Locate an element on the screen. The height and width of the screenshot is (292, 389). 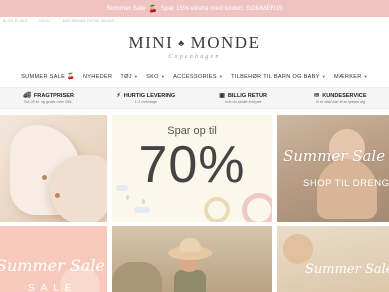
nav-item-summer-sale: SUMMER SALE 🍒 is located at coordinates (48, 77).